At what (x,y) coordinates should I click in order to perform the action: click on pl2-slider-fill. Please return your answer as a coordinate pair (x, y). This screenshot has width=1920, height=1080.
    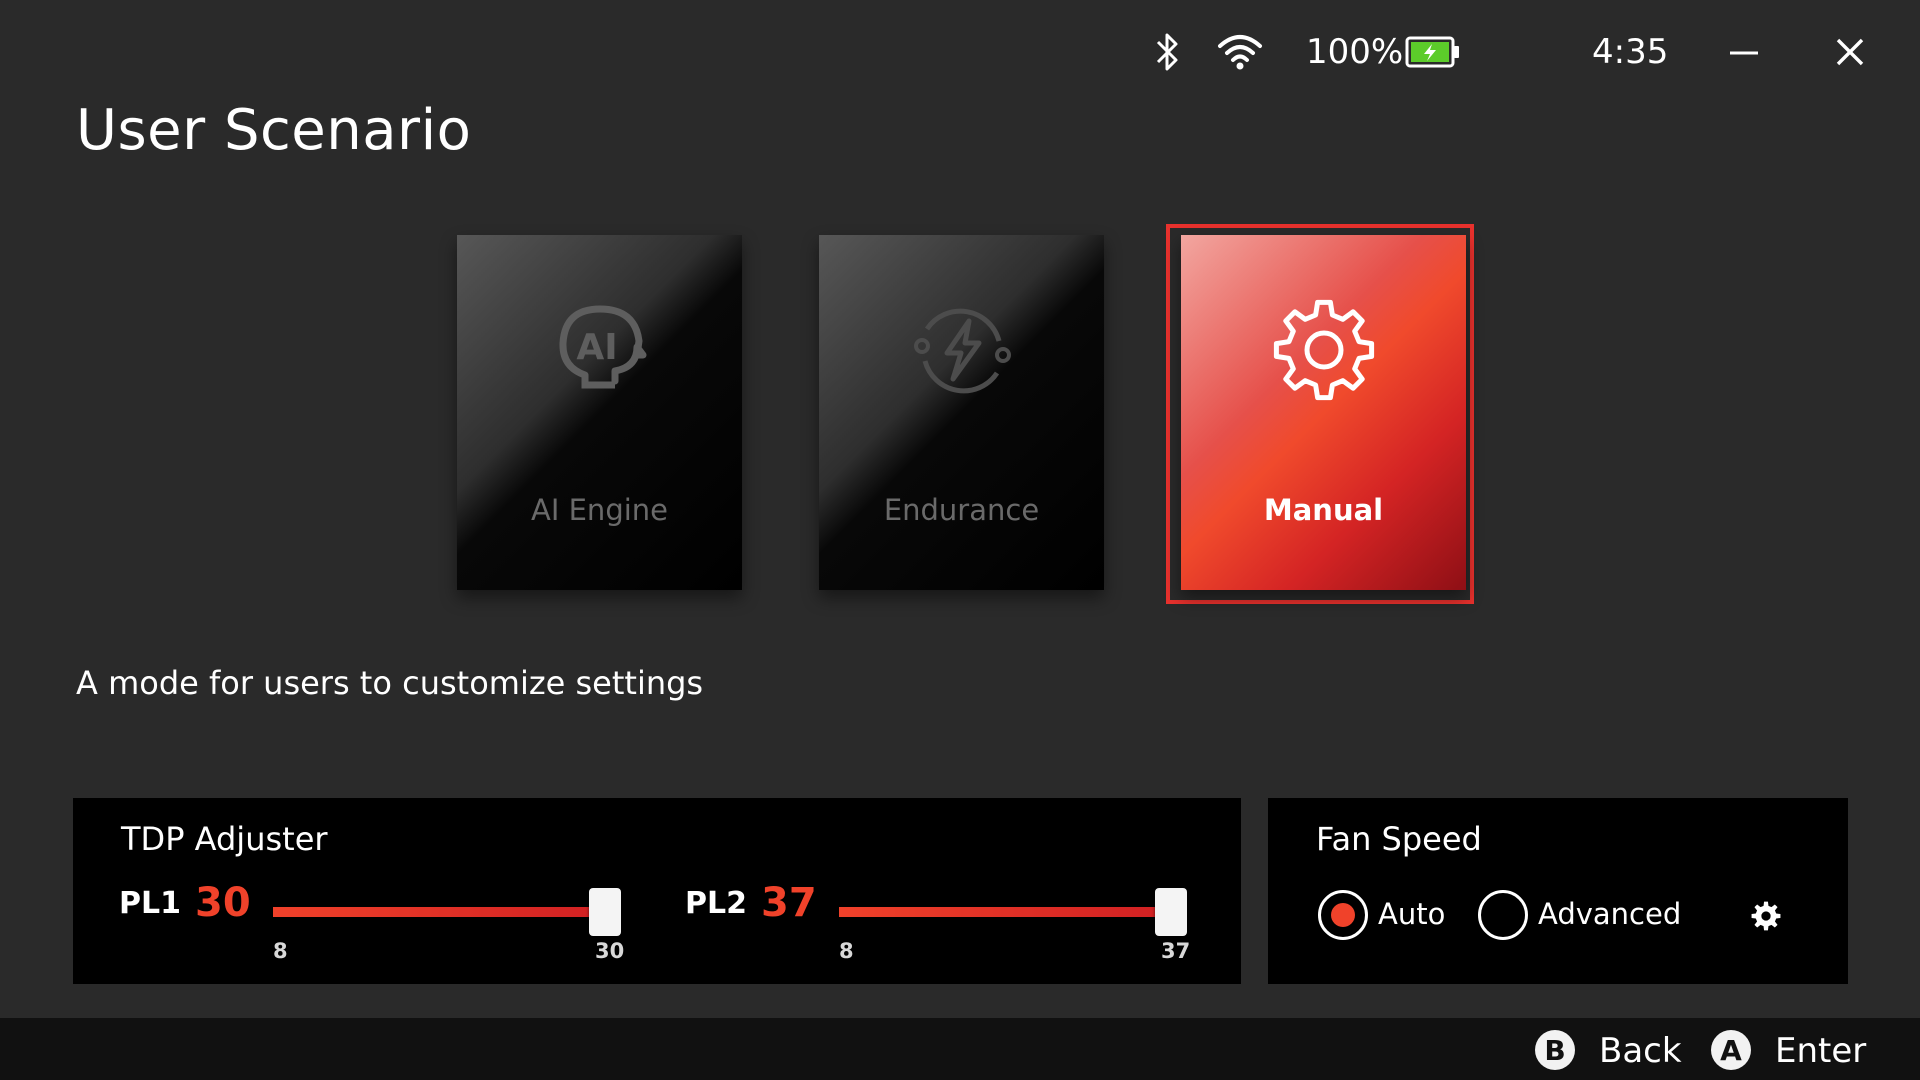
    Looking at the image, I should click on (1007, 912).